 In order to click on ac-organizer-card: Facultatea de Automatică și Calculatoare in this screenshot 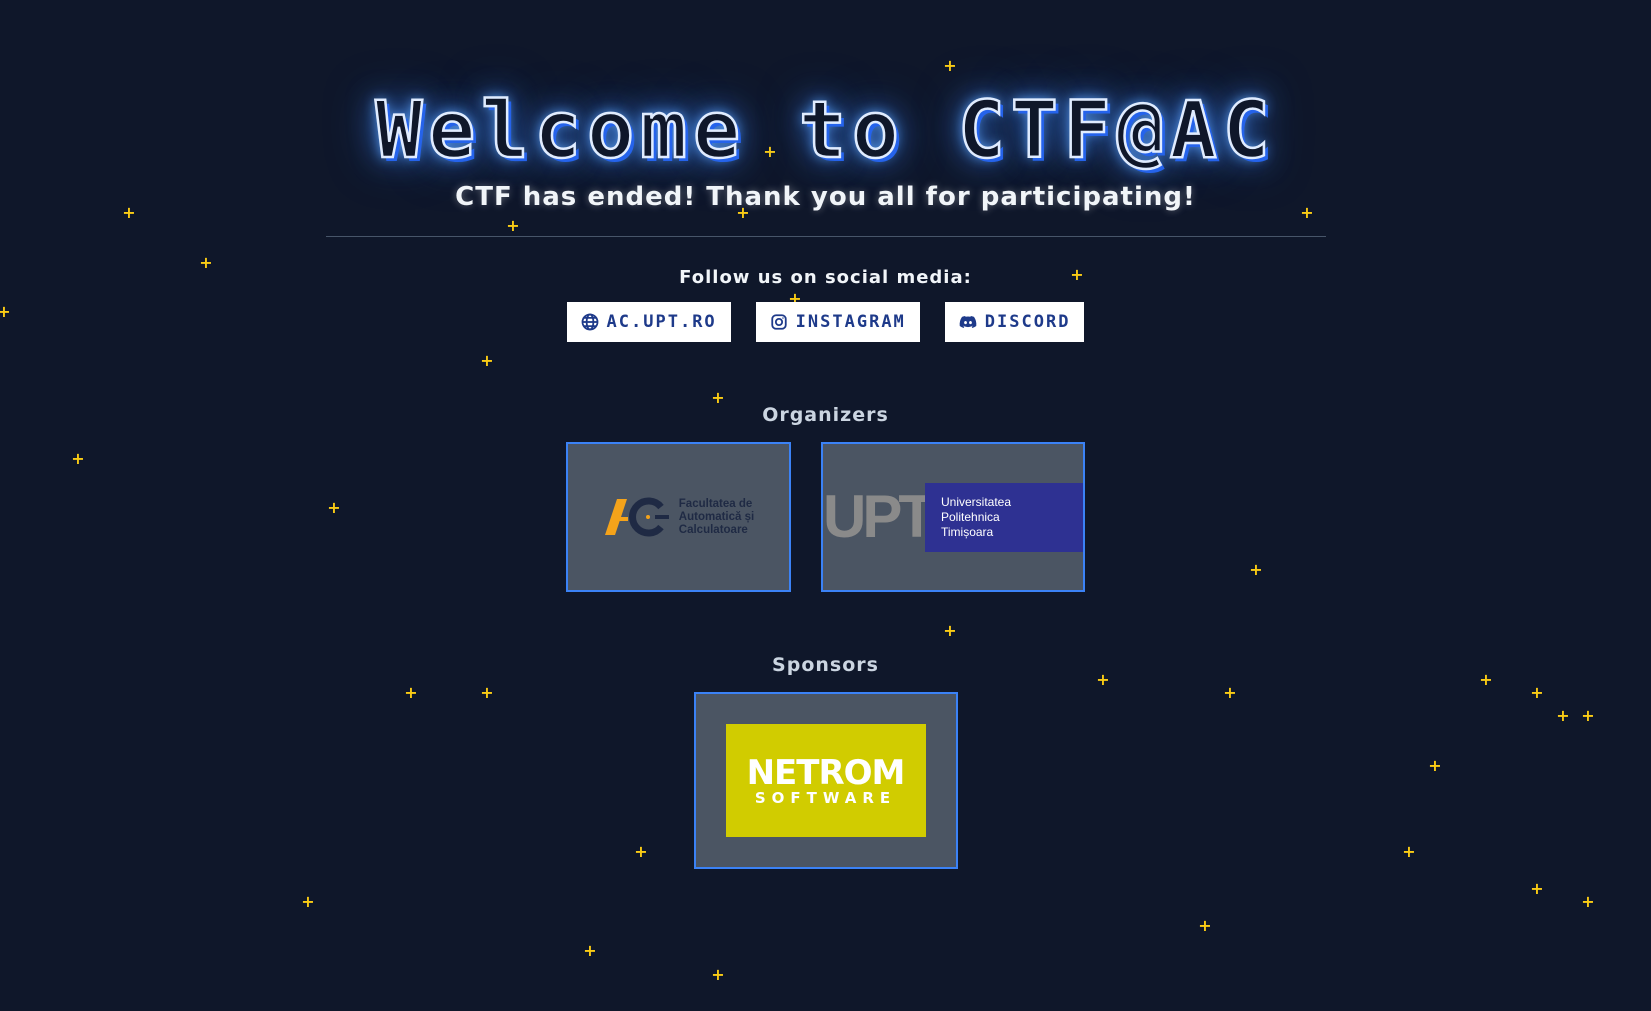, I will do `click(678, 517)`.